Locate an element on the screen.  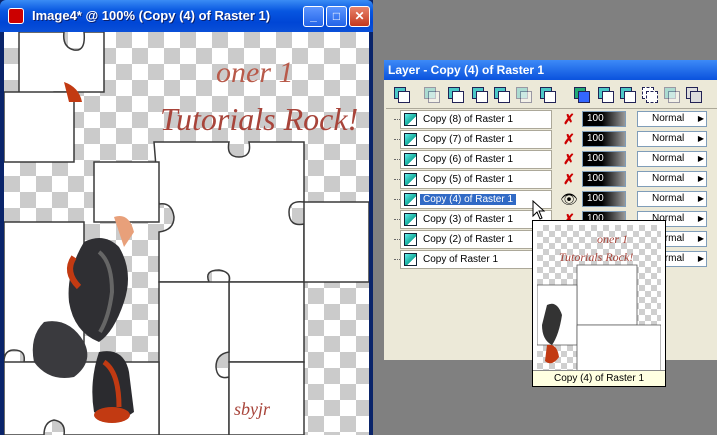
layer-name: Copy (7) of Raster 1 is located at coordinates (468, 139).